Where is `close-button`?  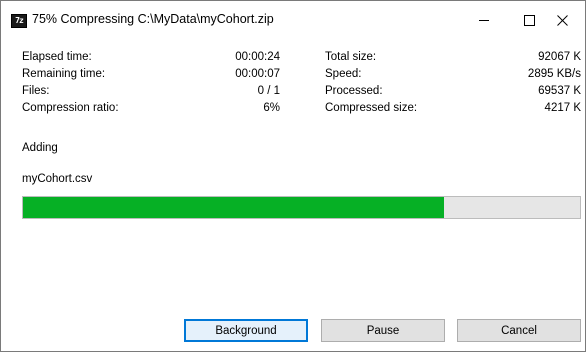
close-button is located at coordinates (562, 20).